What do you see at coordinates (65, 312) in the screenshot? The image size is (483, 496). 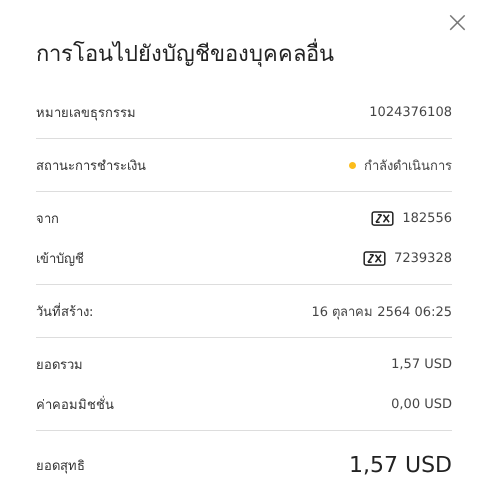 I see `field-label: วันที่สร้าง:` at bounding box center [65, 312].